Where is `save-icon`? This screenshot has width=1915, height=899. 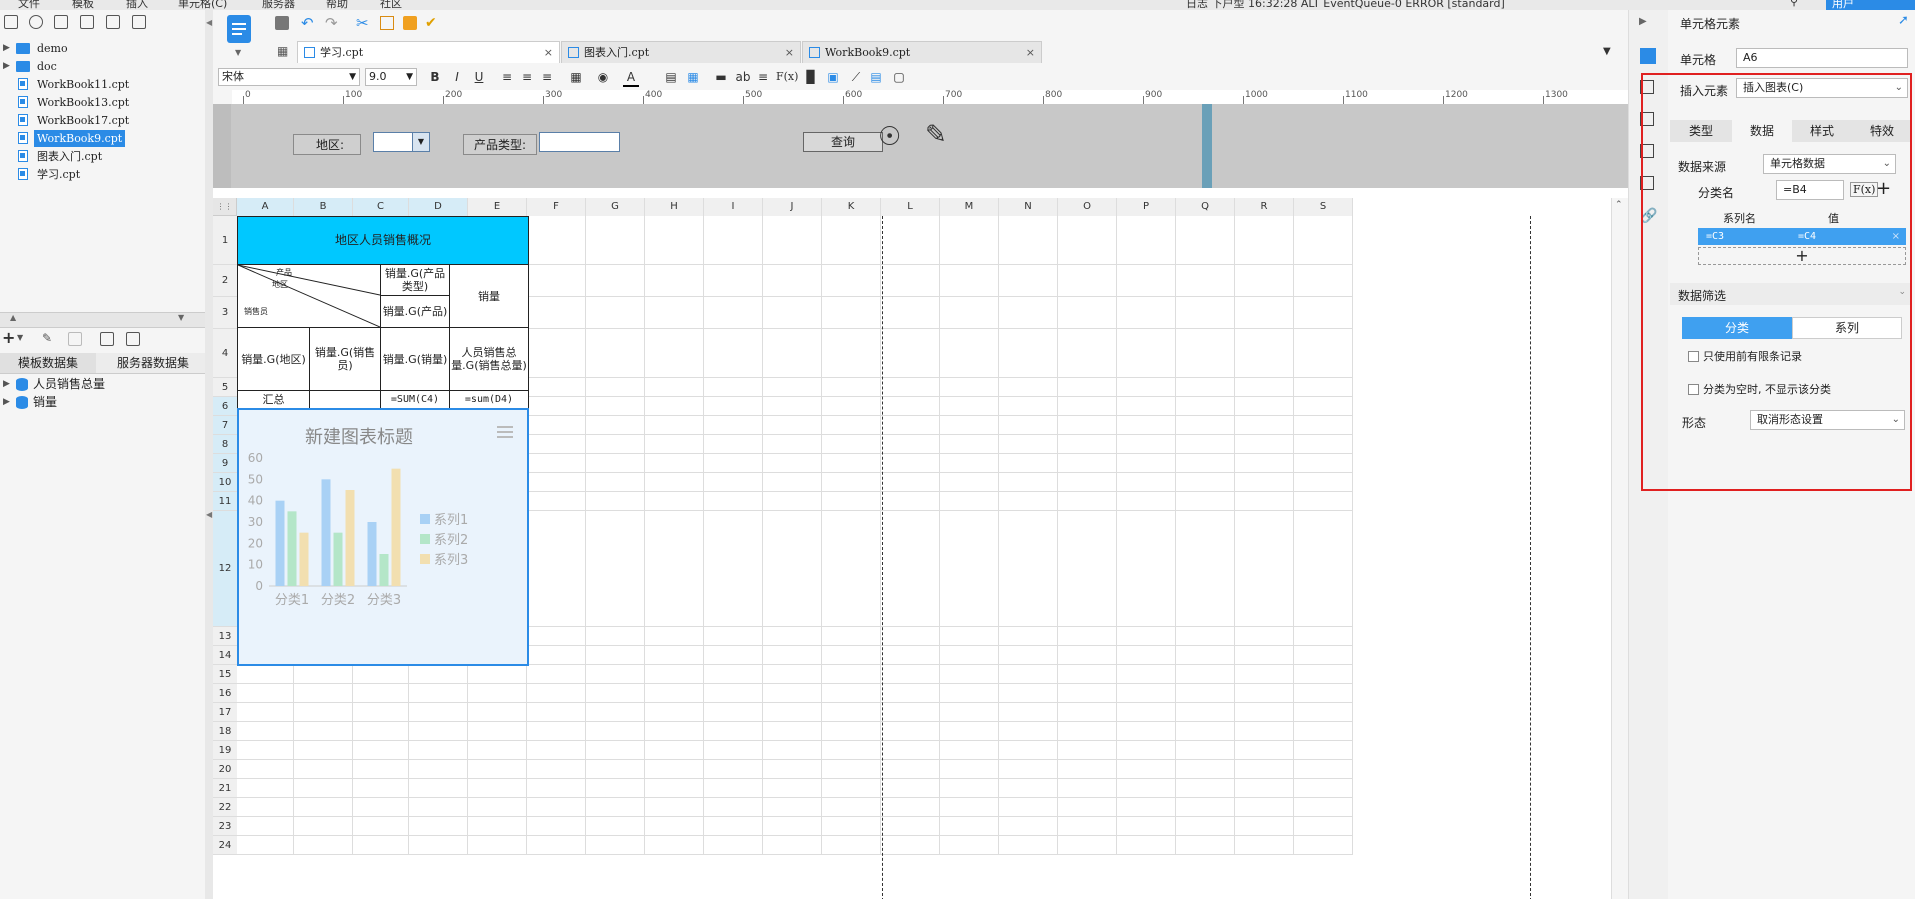
save-icon is located at coordinates (282, 23).